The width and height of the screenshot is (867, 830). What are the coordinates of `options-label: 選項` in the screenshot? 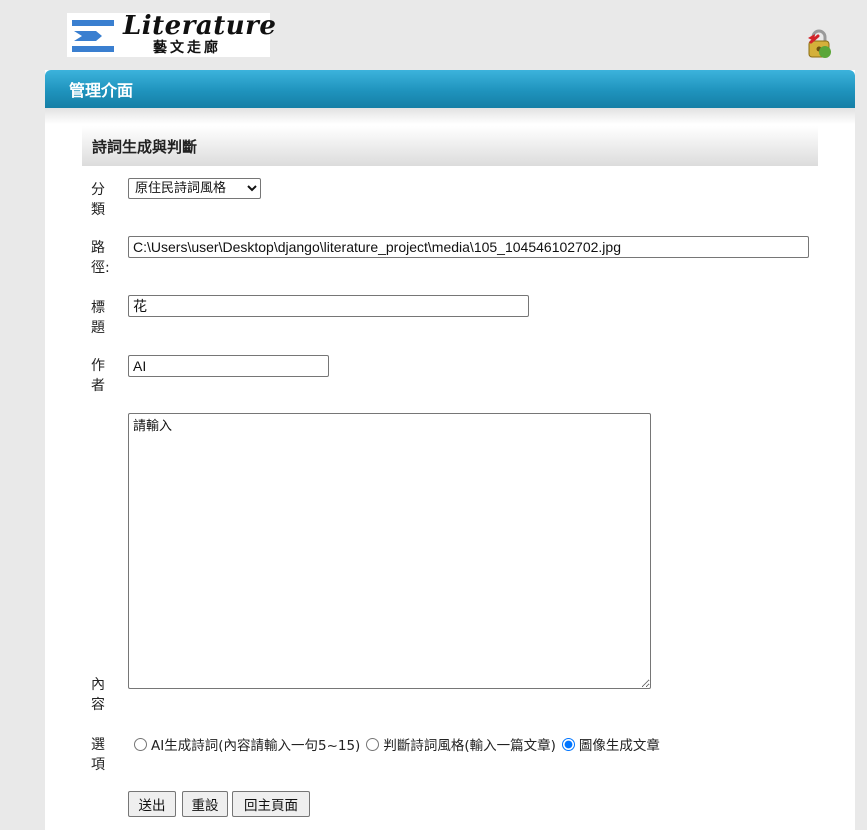 It's located at (98, 755).